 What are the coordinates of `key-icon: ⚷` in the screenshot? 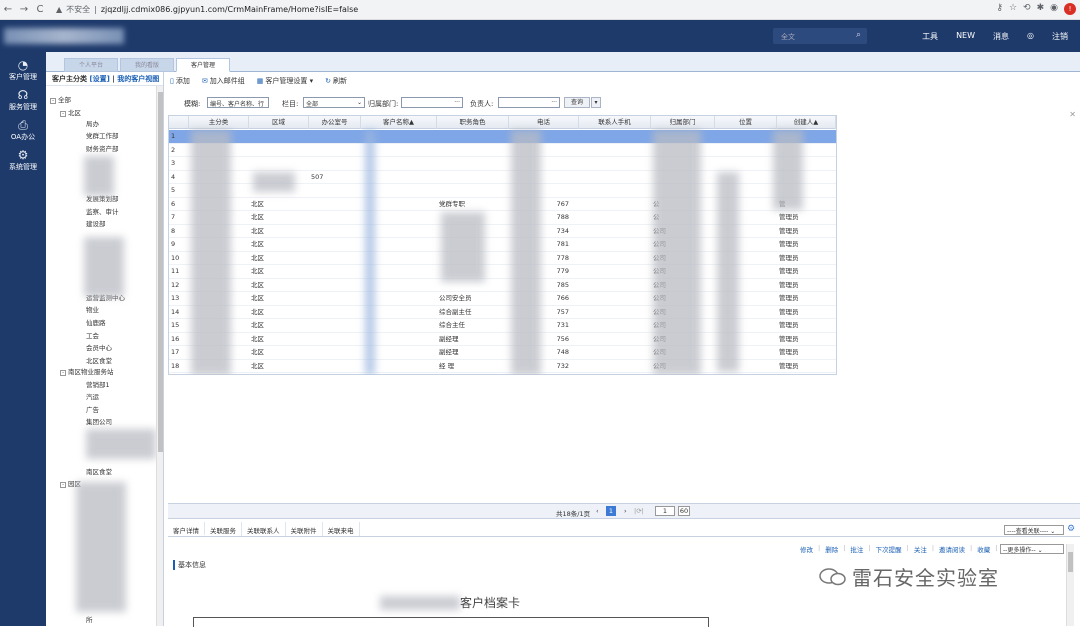 It's located at (999, 9).